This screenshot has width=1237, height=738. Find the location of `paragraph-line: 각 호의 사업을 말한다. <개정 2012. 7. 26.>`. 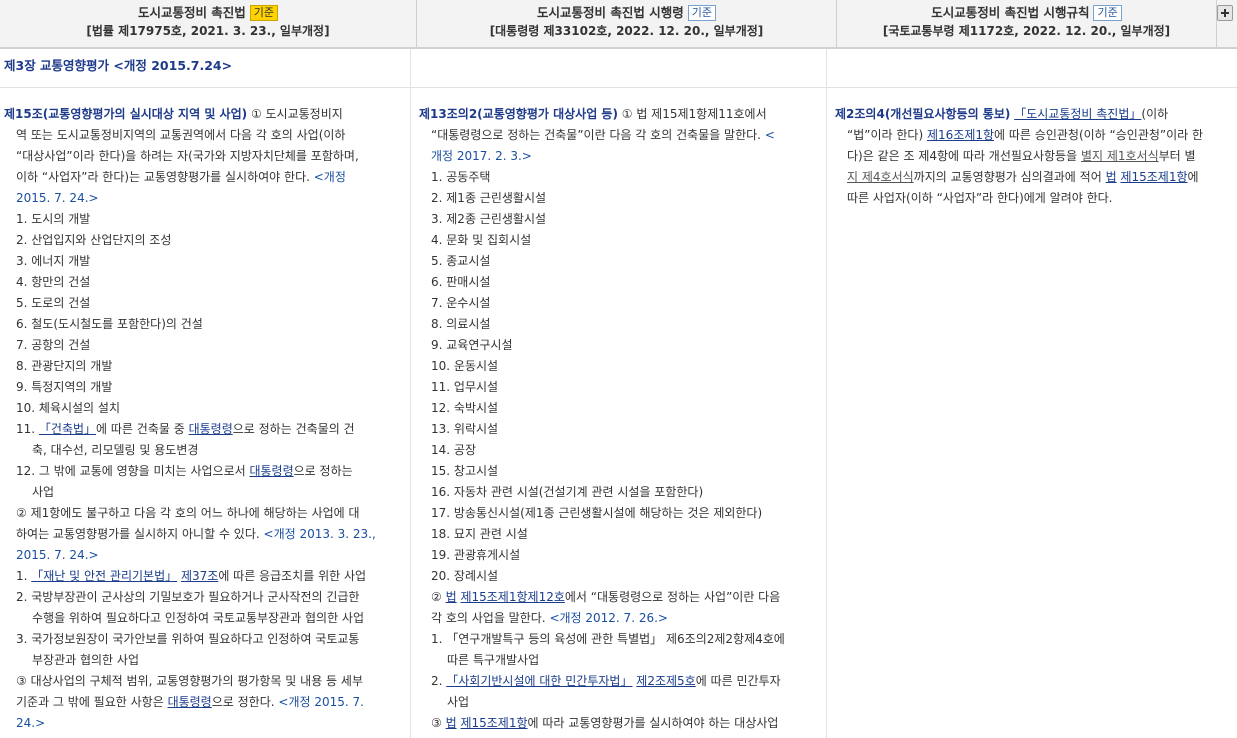

paragraph-line: 각 호의 사업을 말한다. <개정 2012. 7. 26.> is located at coordinates (619, 618).